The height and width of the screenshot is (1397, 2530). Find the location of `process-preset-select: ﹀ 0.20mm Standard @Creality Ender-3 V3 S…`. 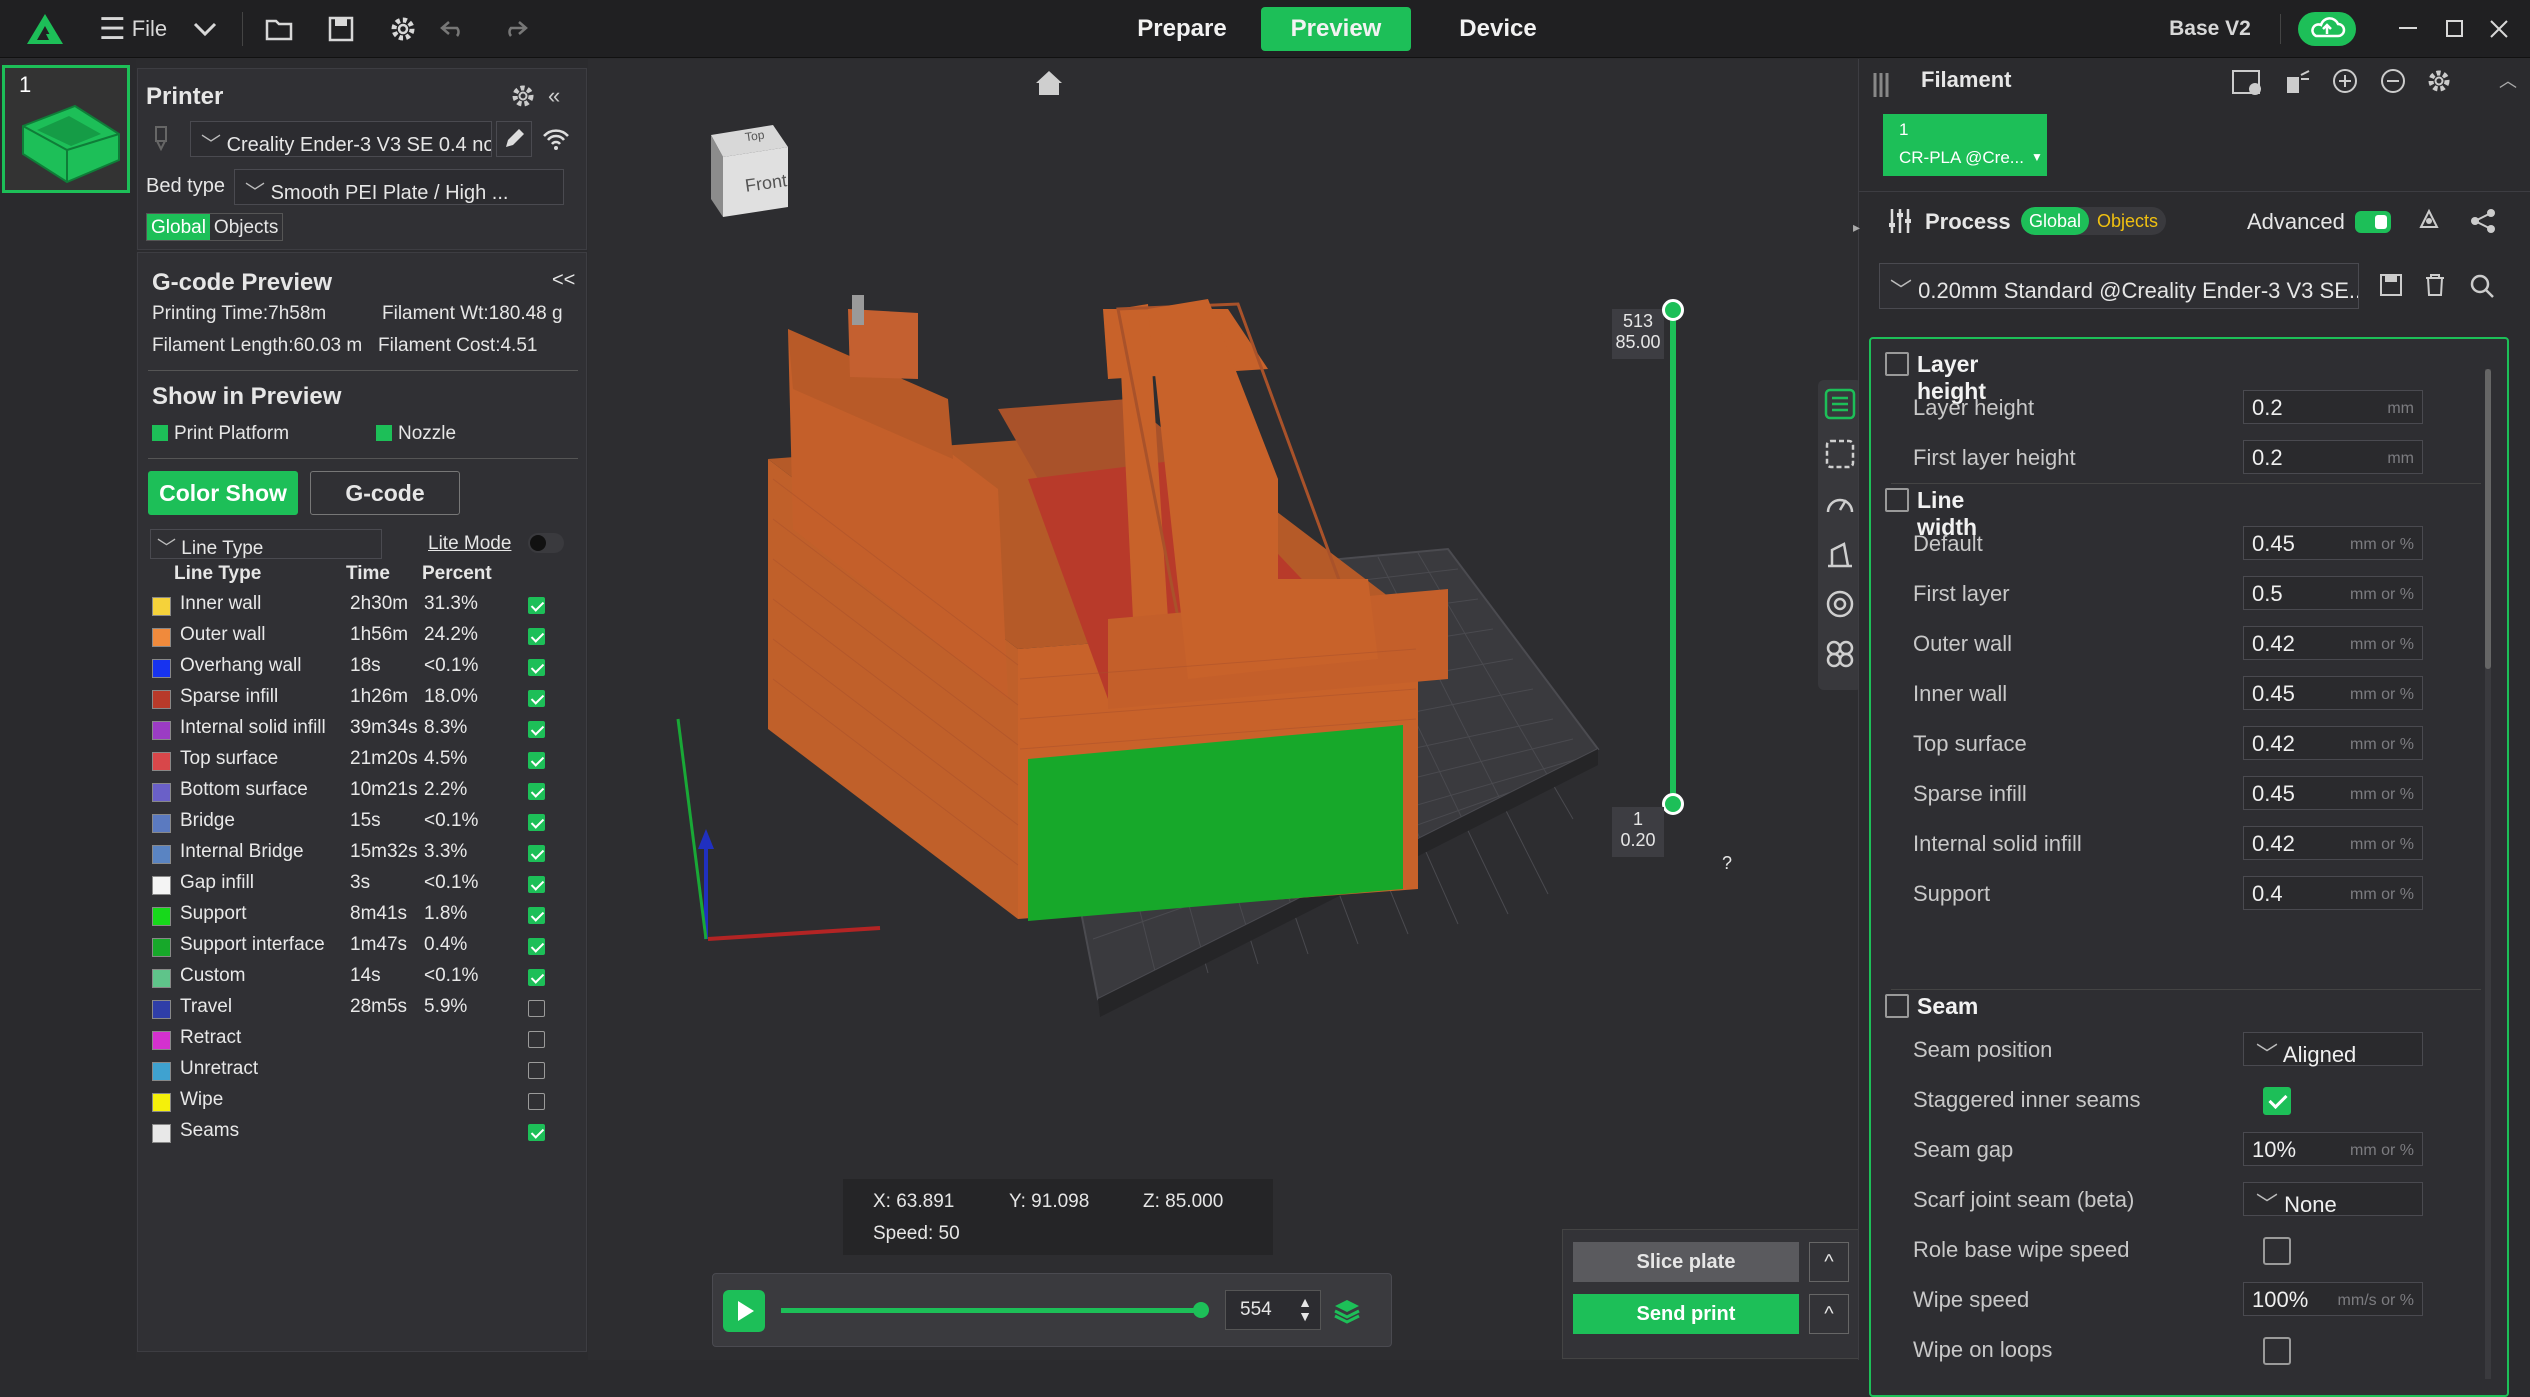

process-preset-select: ﹀ 0.20mm Standard @Creality Ender-3 V3 S… is located at coordinates (2119, 286).